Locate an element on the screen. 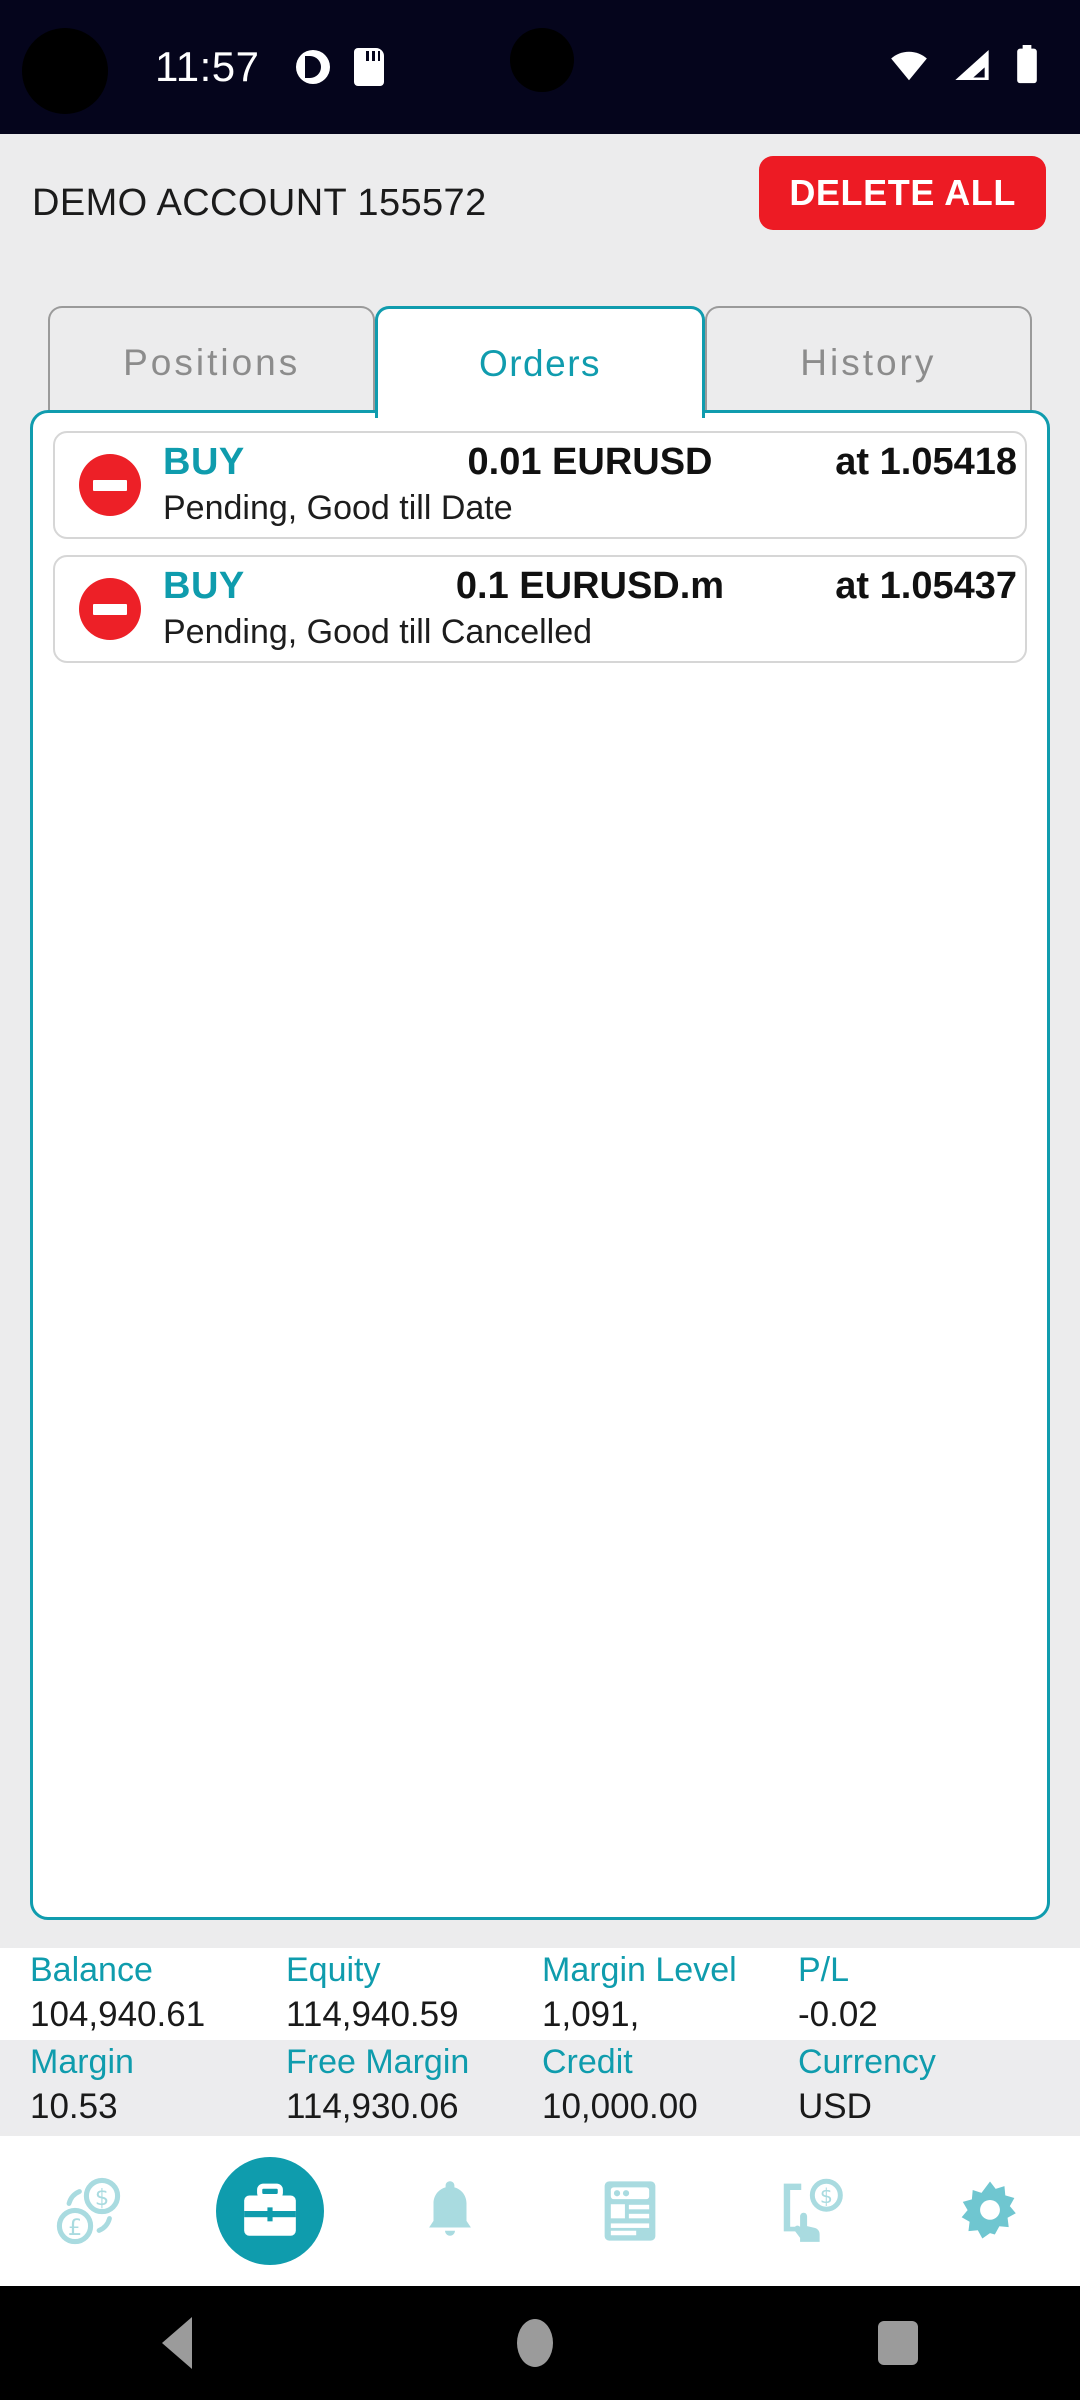 This screenshot has width=1080, height=2400. battery-icon is located at coordinates (1027, 67).